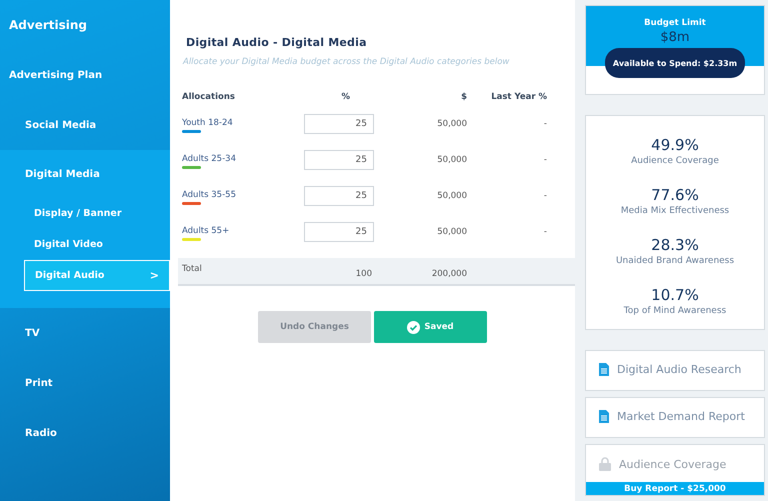  Describe the element at coordinates (97, 275) in the screenshot. I see `nav-item: Digital Audio >` at that location.